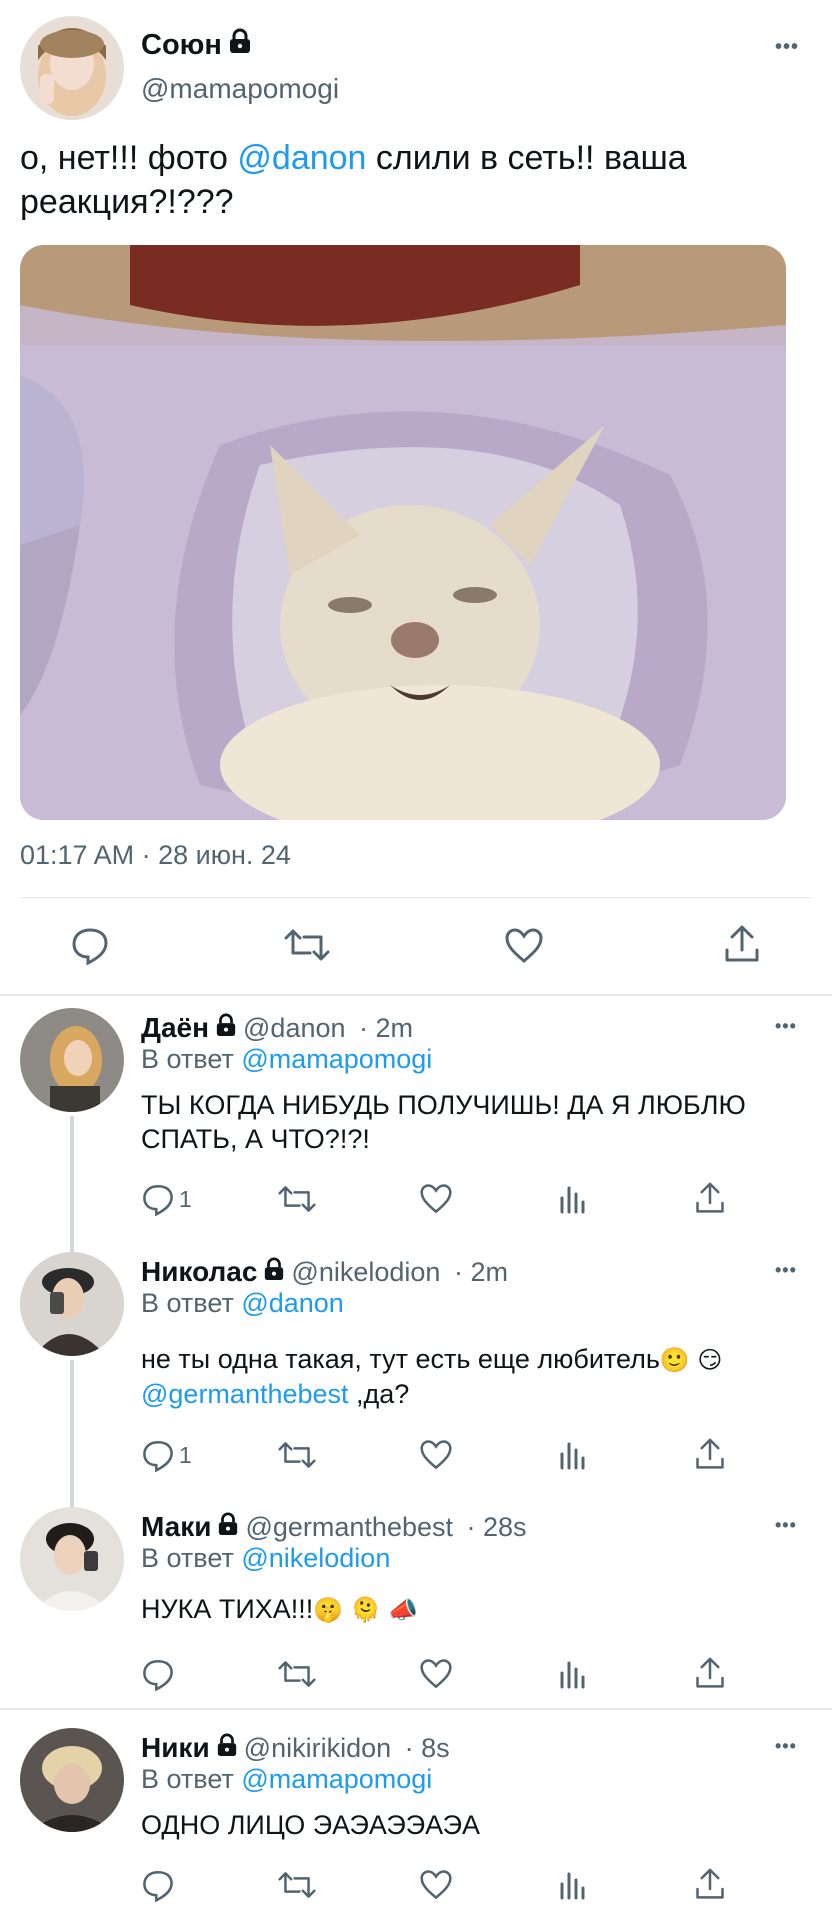  Describe the element at coordinates (505, 1526) in the screenshot. I see `post-age: 28s` at that location.